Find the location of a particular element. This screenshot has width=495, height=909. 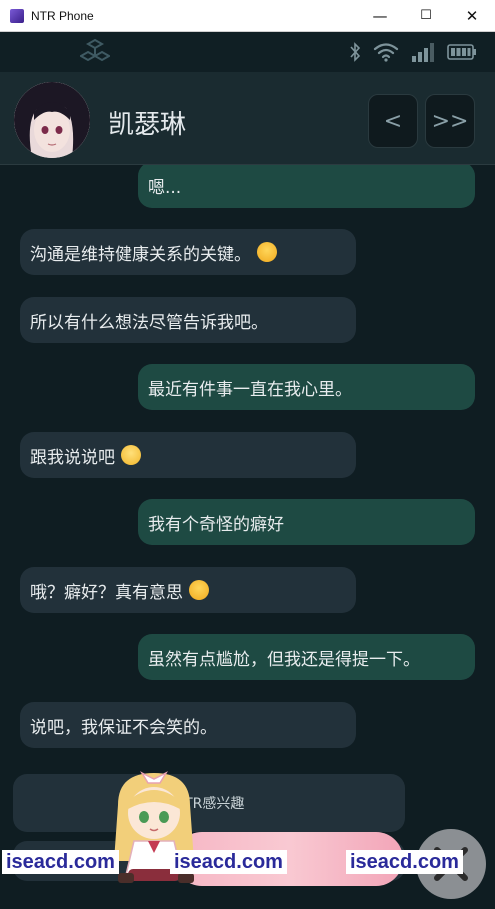

bluetooth-icon is located at coordinates (355, 52).